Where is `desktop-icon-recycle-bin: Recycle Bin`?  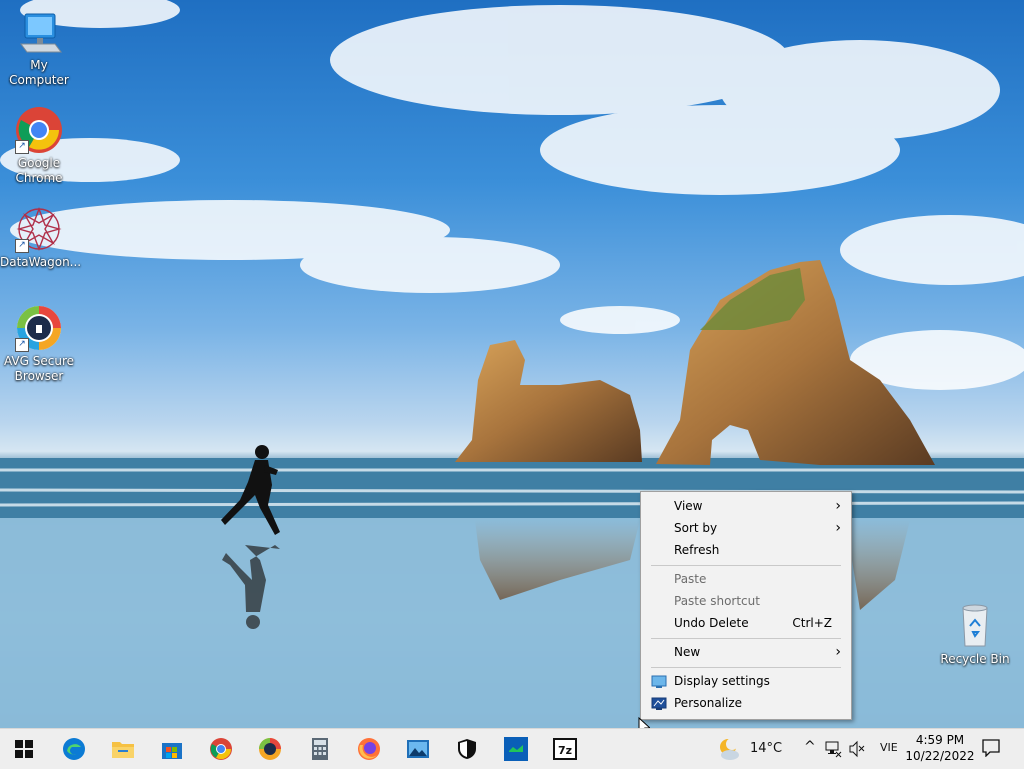
desktop-icon-recycle-bin: Recycle Bin is located at coordinates (975, 634).